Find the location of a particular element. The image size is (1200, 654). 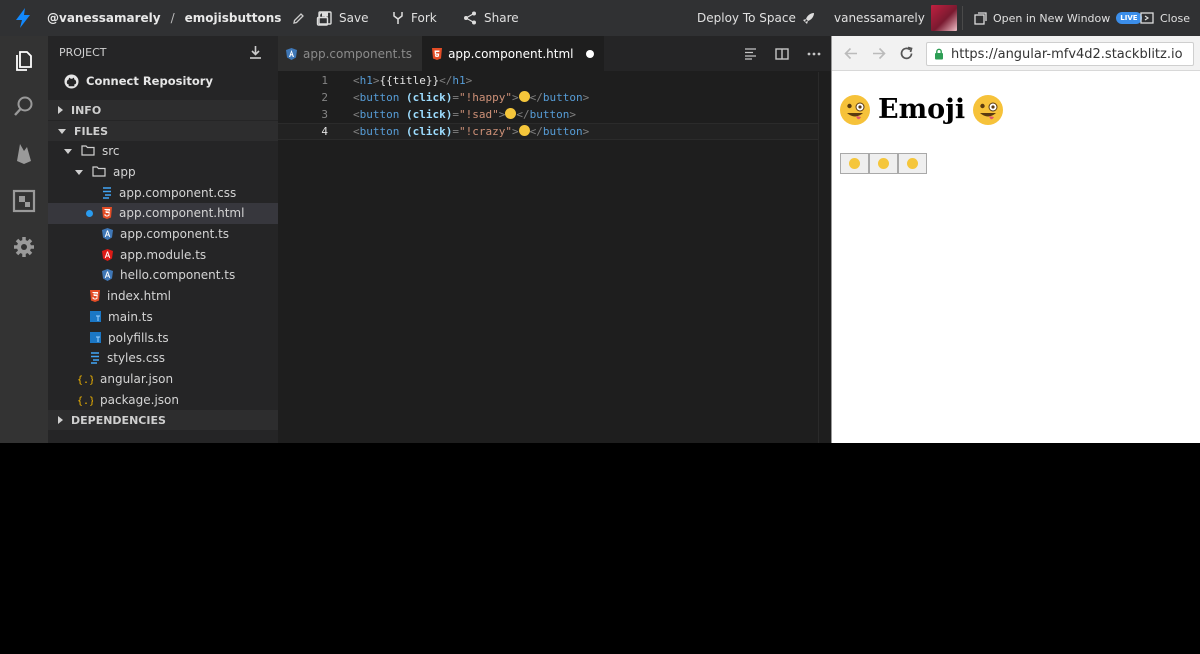

forward-arrow-icon is located at coordinates (879, 53).